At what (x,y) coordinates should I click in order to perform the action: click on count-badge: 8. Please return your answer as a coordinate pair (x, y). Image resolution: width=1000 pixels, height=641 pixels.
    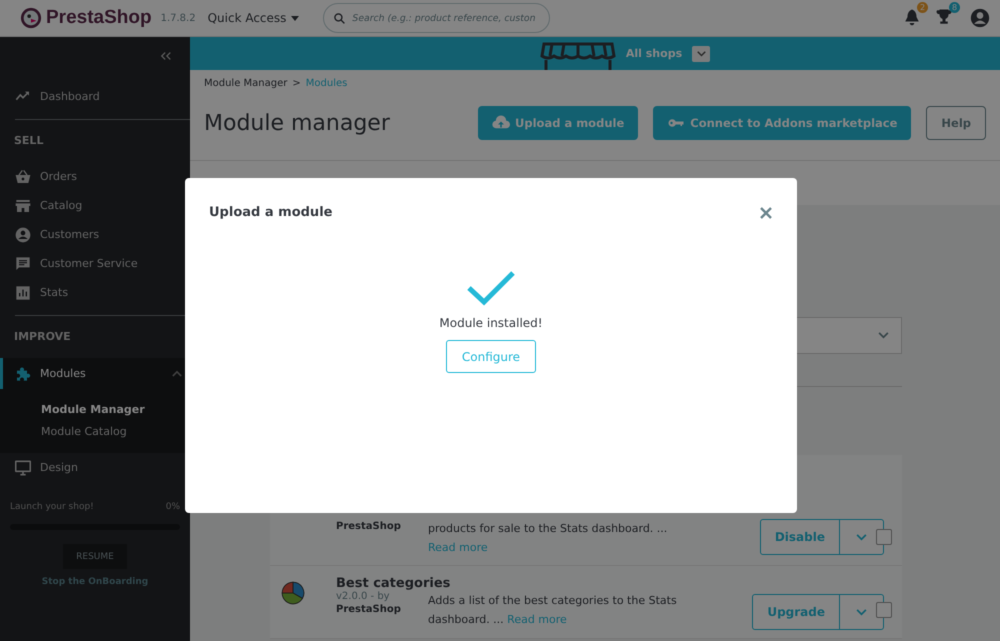
    Looking at the image, I should click on (954, 7).